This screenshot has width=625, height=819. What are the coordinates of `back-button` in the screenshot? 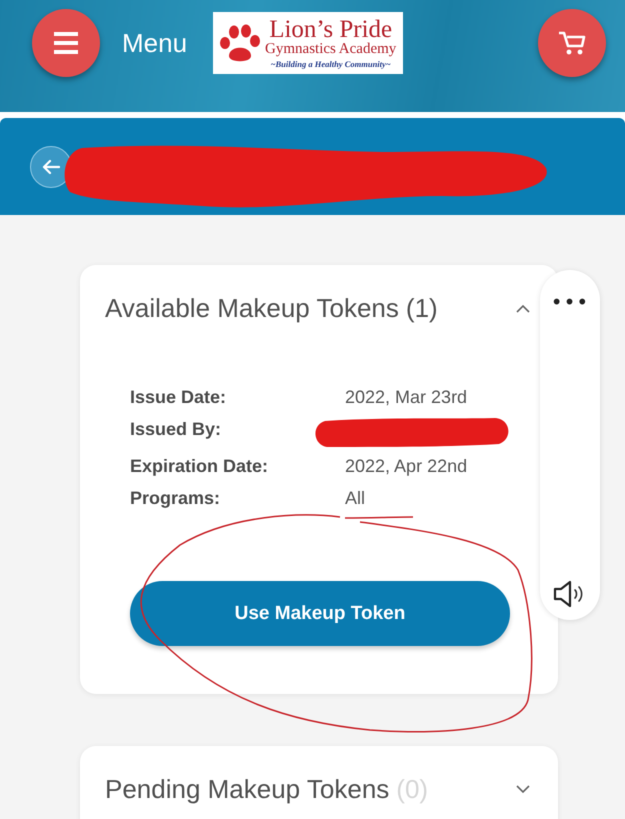 It's located at (51, 167).